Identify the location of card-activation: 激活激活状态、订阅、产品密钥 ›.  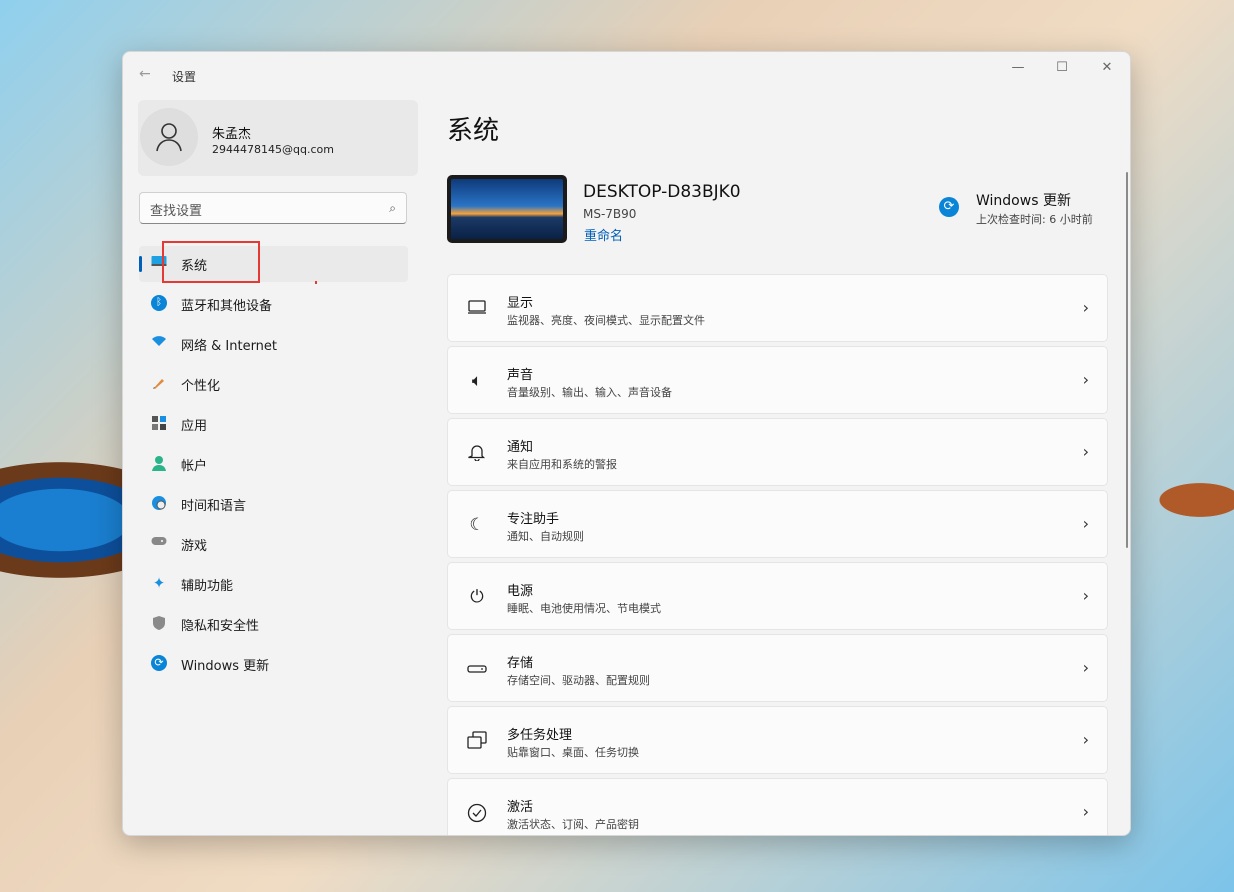
(777, 806).